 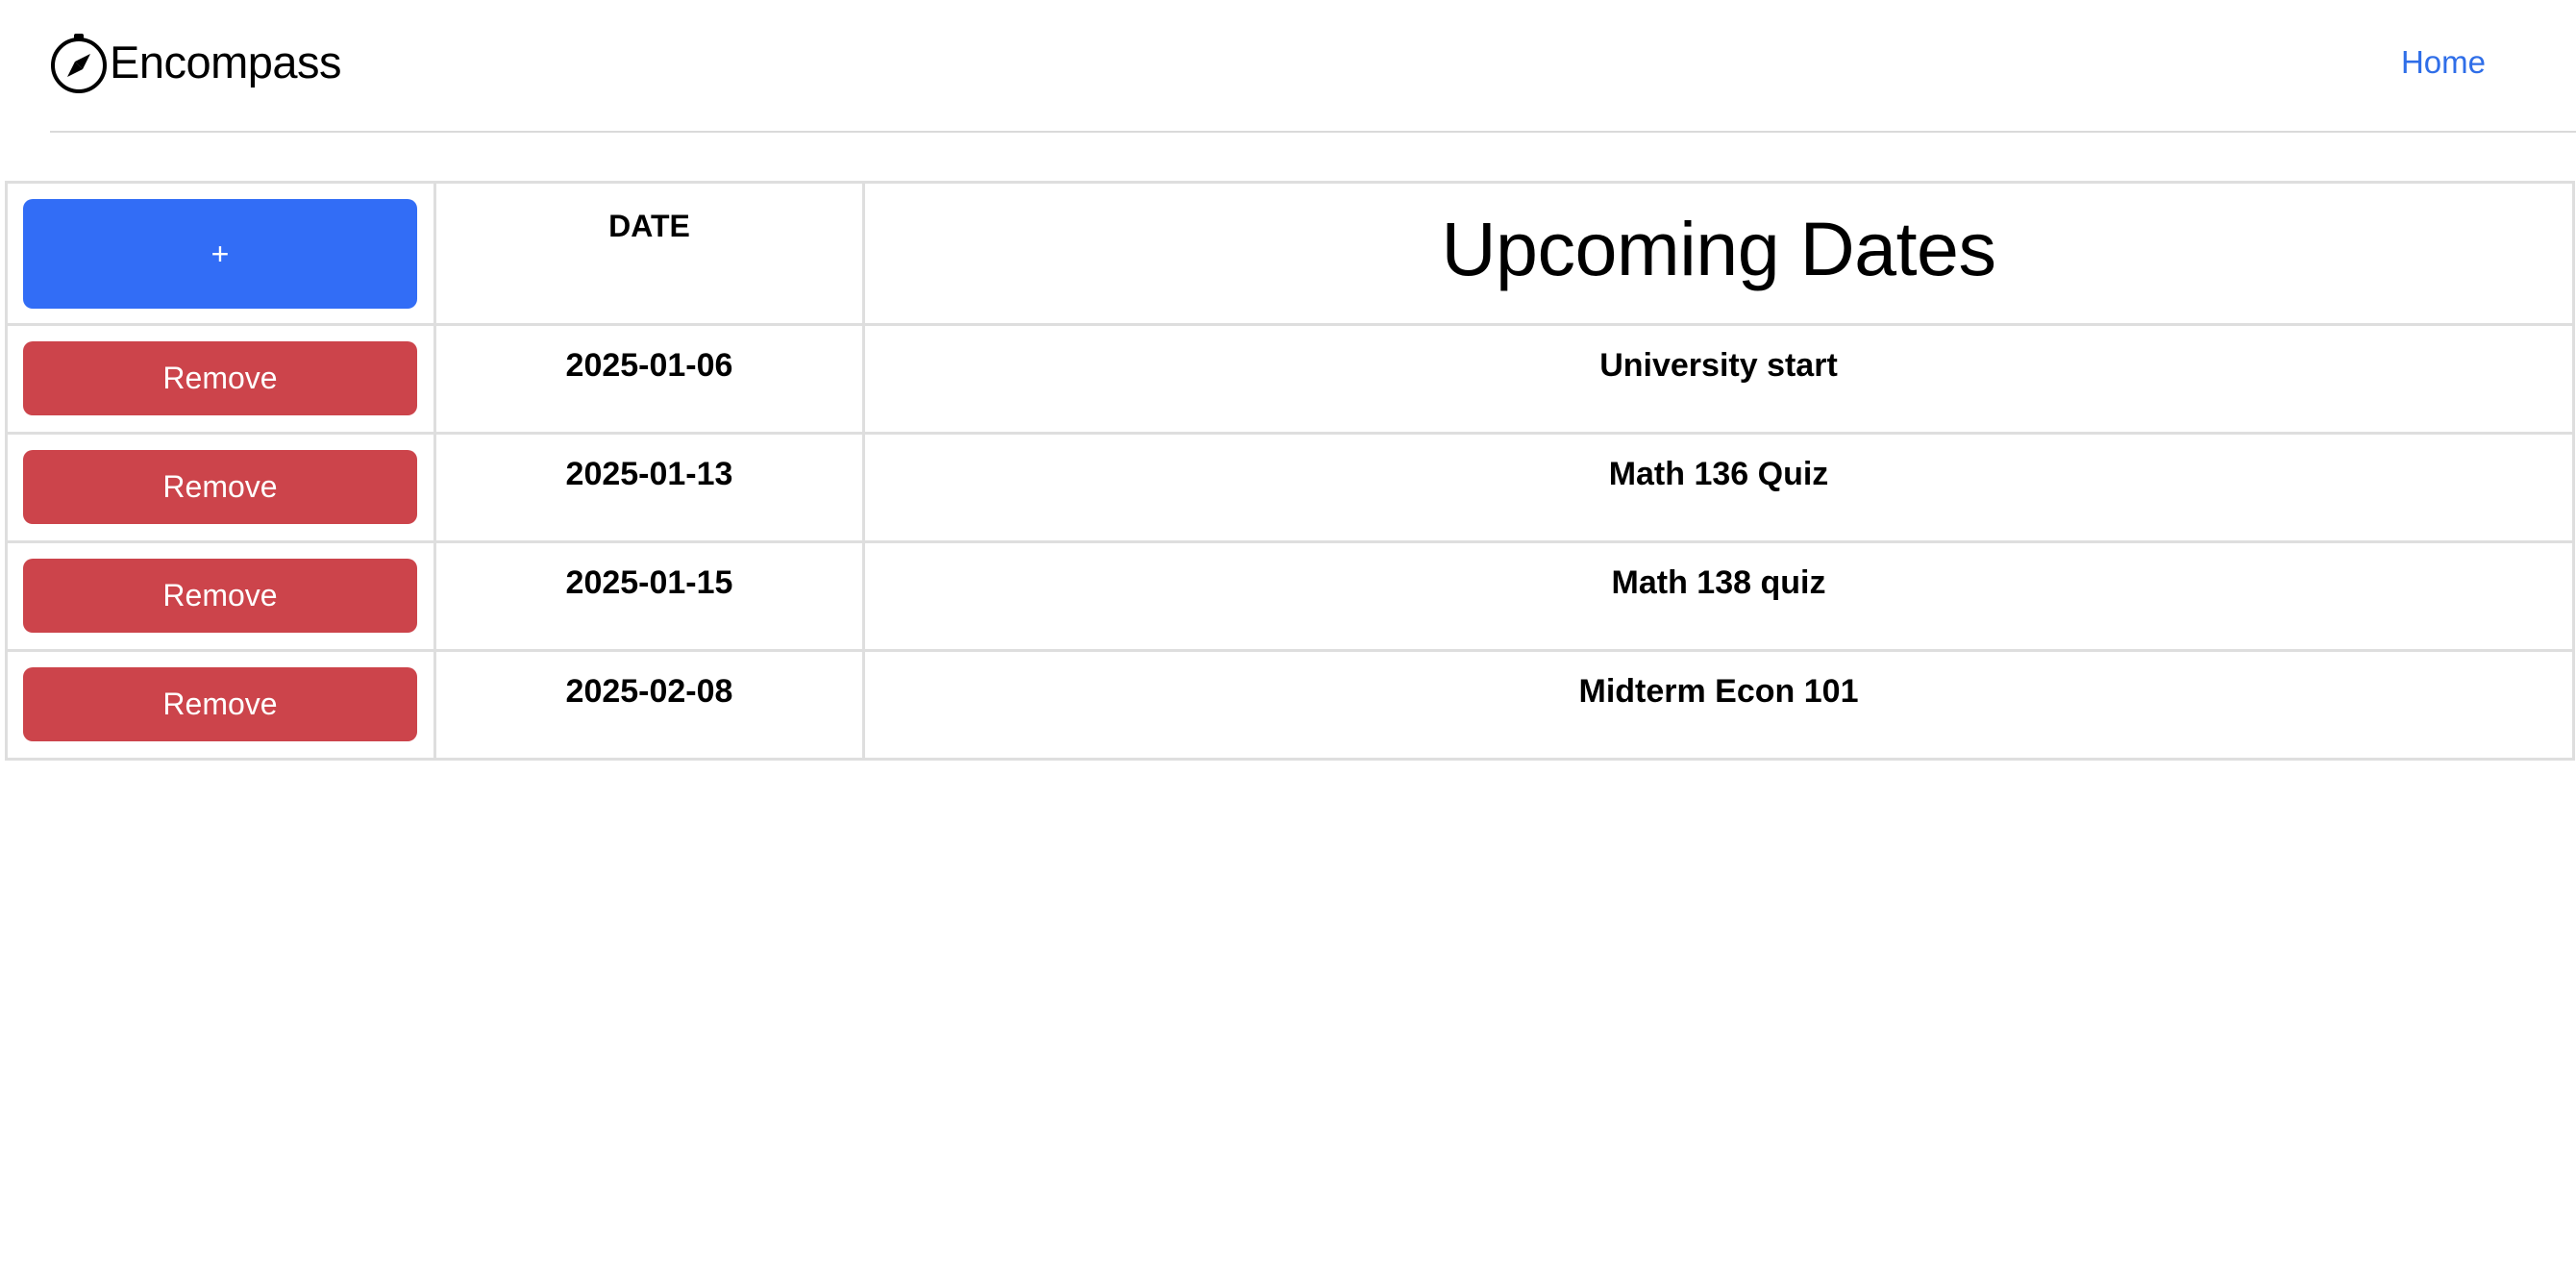 I want to click on table-header-row: + DATE Upcoming Dates, so click(x=1290, y=253).